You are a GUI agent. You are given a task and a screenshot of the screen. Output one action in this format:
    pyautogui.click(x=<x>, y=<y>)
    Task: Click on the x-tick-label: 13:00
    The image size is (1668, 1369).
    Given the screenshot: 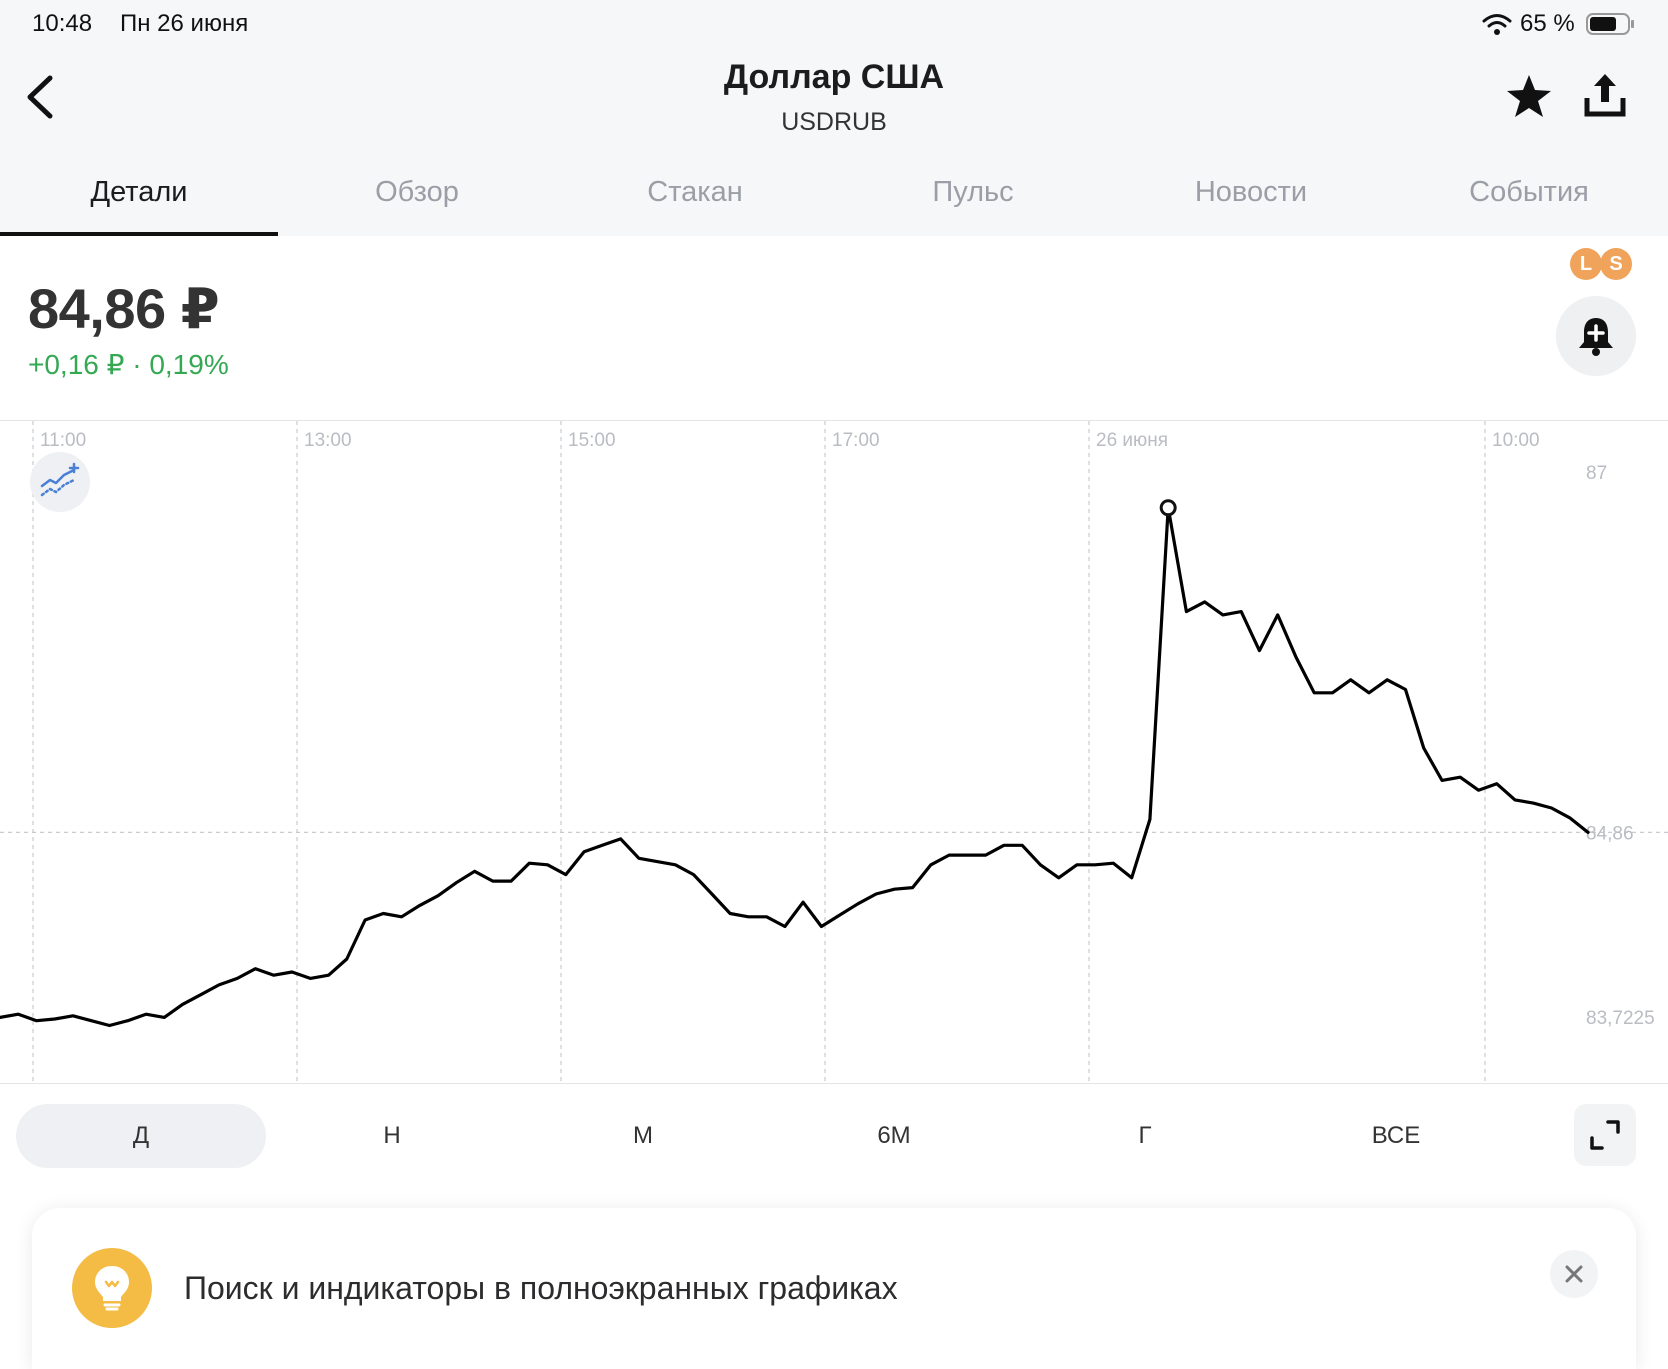 What is the action you would take?
    pyautogui.click(x=328, y=440)
    